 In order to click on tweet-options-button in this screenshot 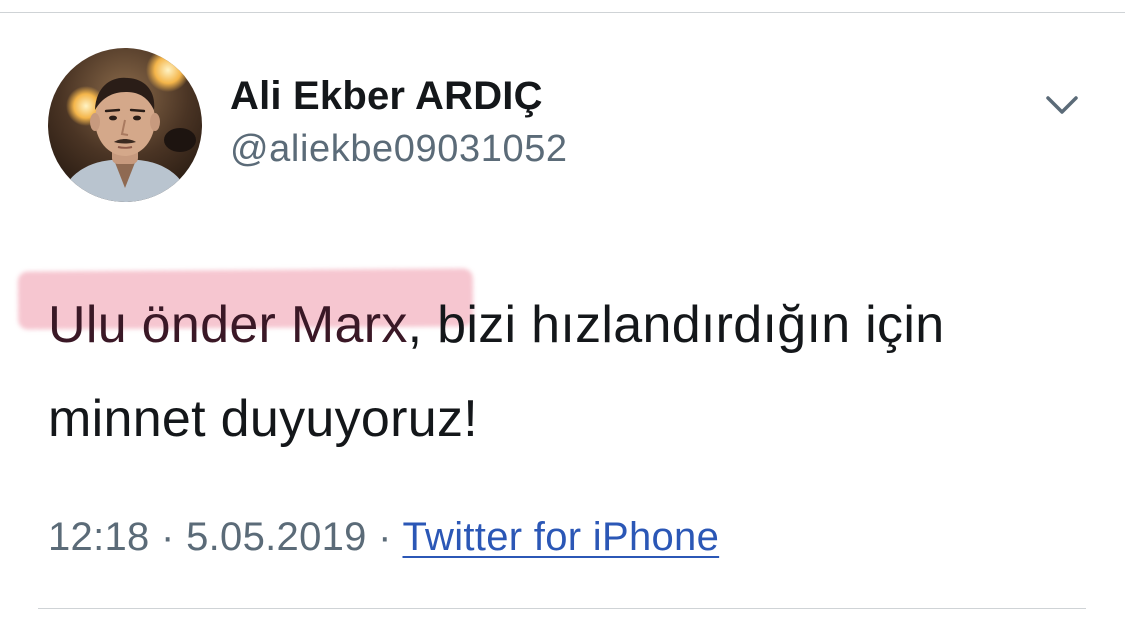, I will do `click(1062, 106)`.